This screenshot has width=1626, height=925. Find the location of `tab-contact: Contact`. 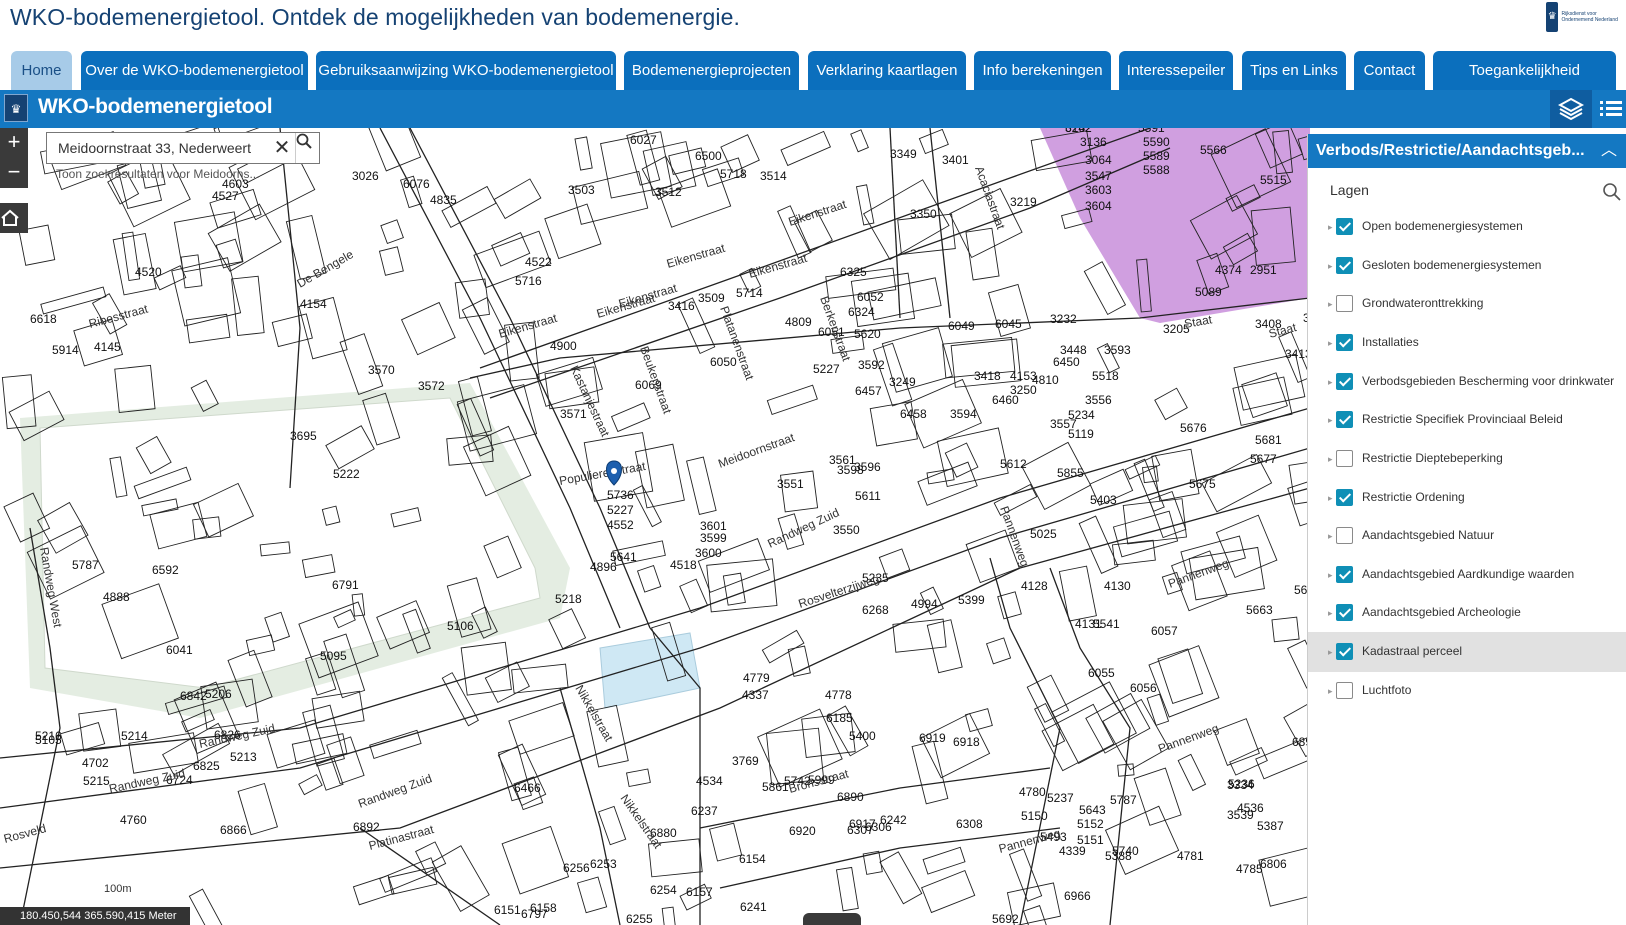

tab-contact: Contact is located at coordinates (1389, 70).